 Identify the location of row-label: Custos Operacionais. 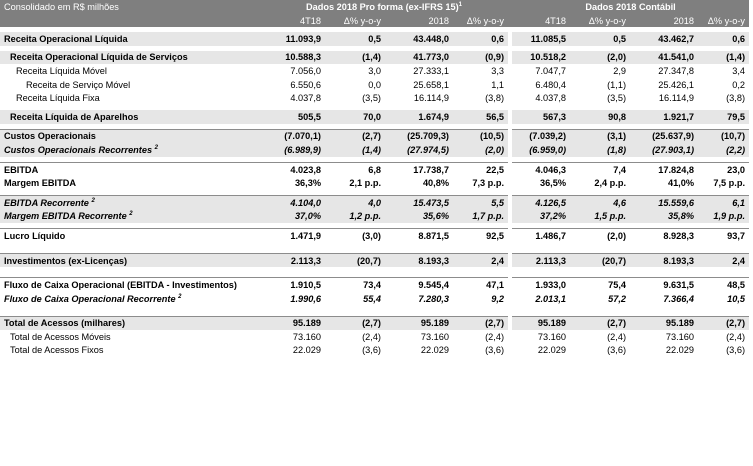
(130, 136).